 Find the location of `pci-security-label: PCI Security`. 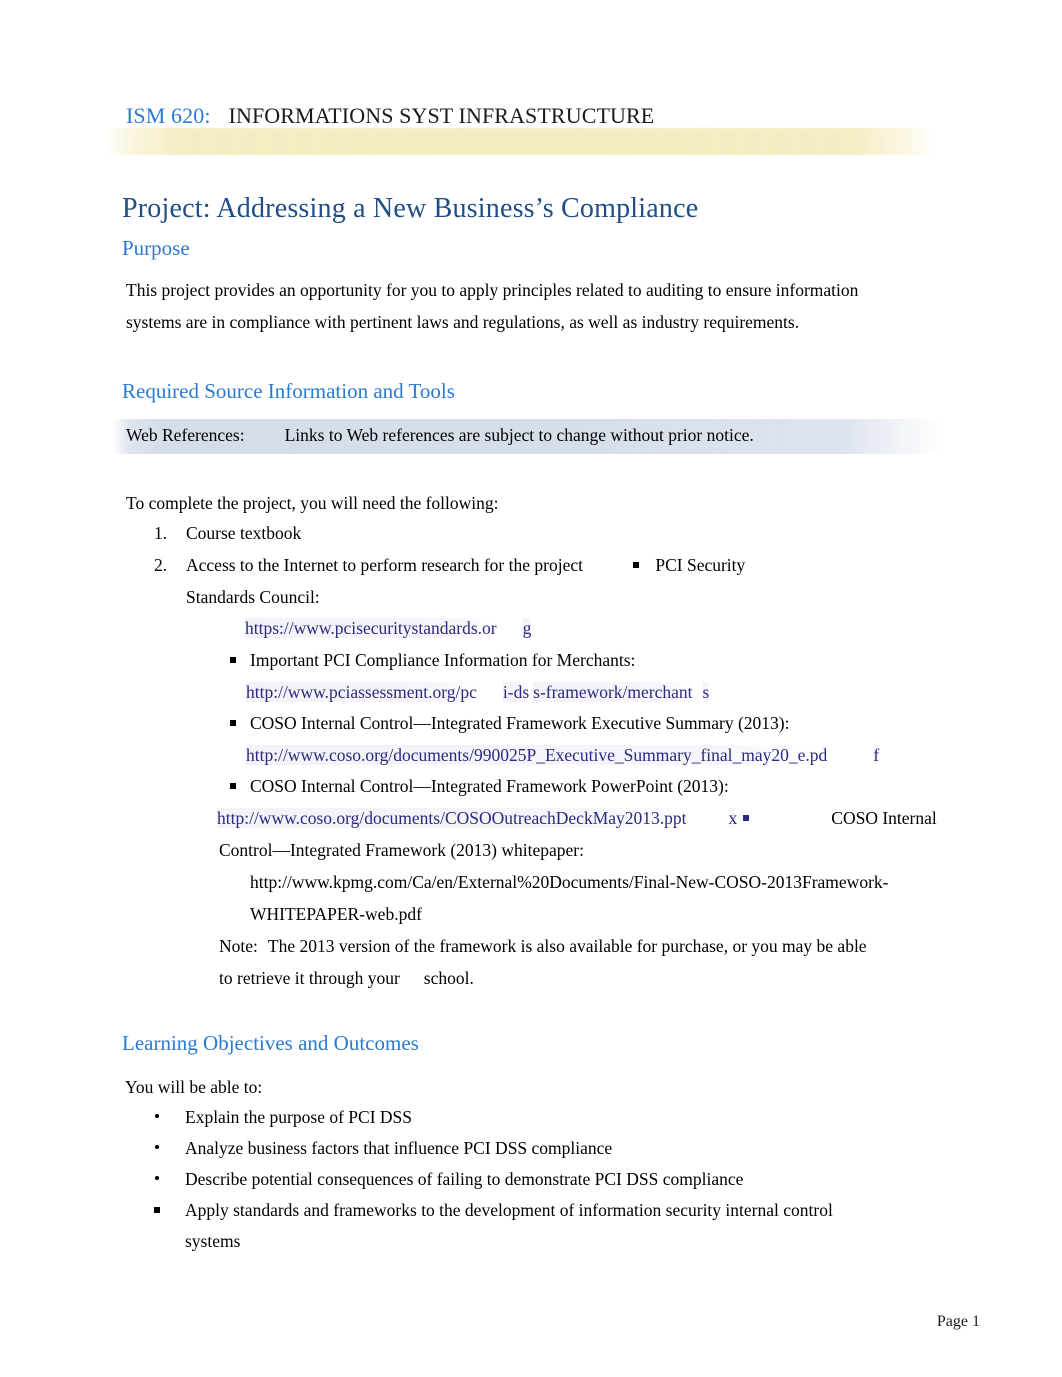

pci-security-label: PCI Security is located at coordinates (700, 565).